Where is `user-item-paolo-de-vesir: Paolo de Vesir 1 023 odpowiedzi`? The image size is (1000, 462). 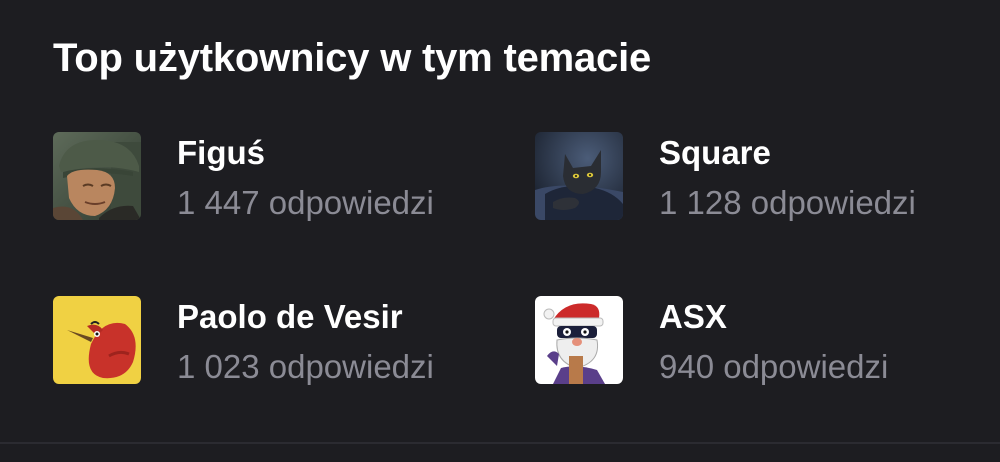
user-item-paolo-de-vesir: Paolo de Vesir 1 023 odpowiedzi is located at coordinates (268, 340).